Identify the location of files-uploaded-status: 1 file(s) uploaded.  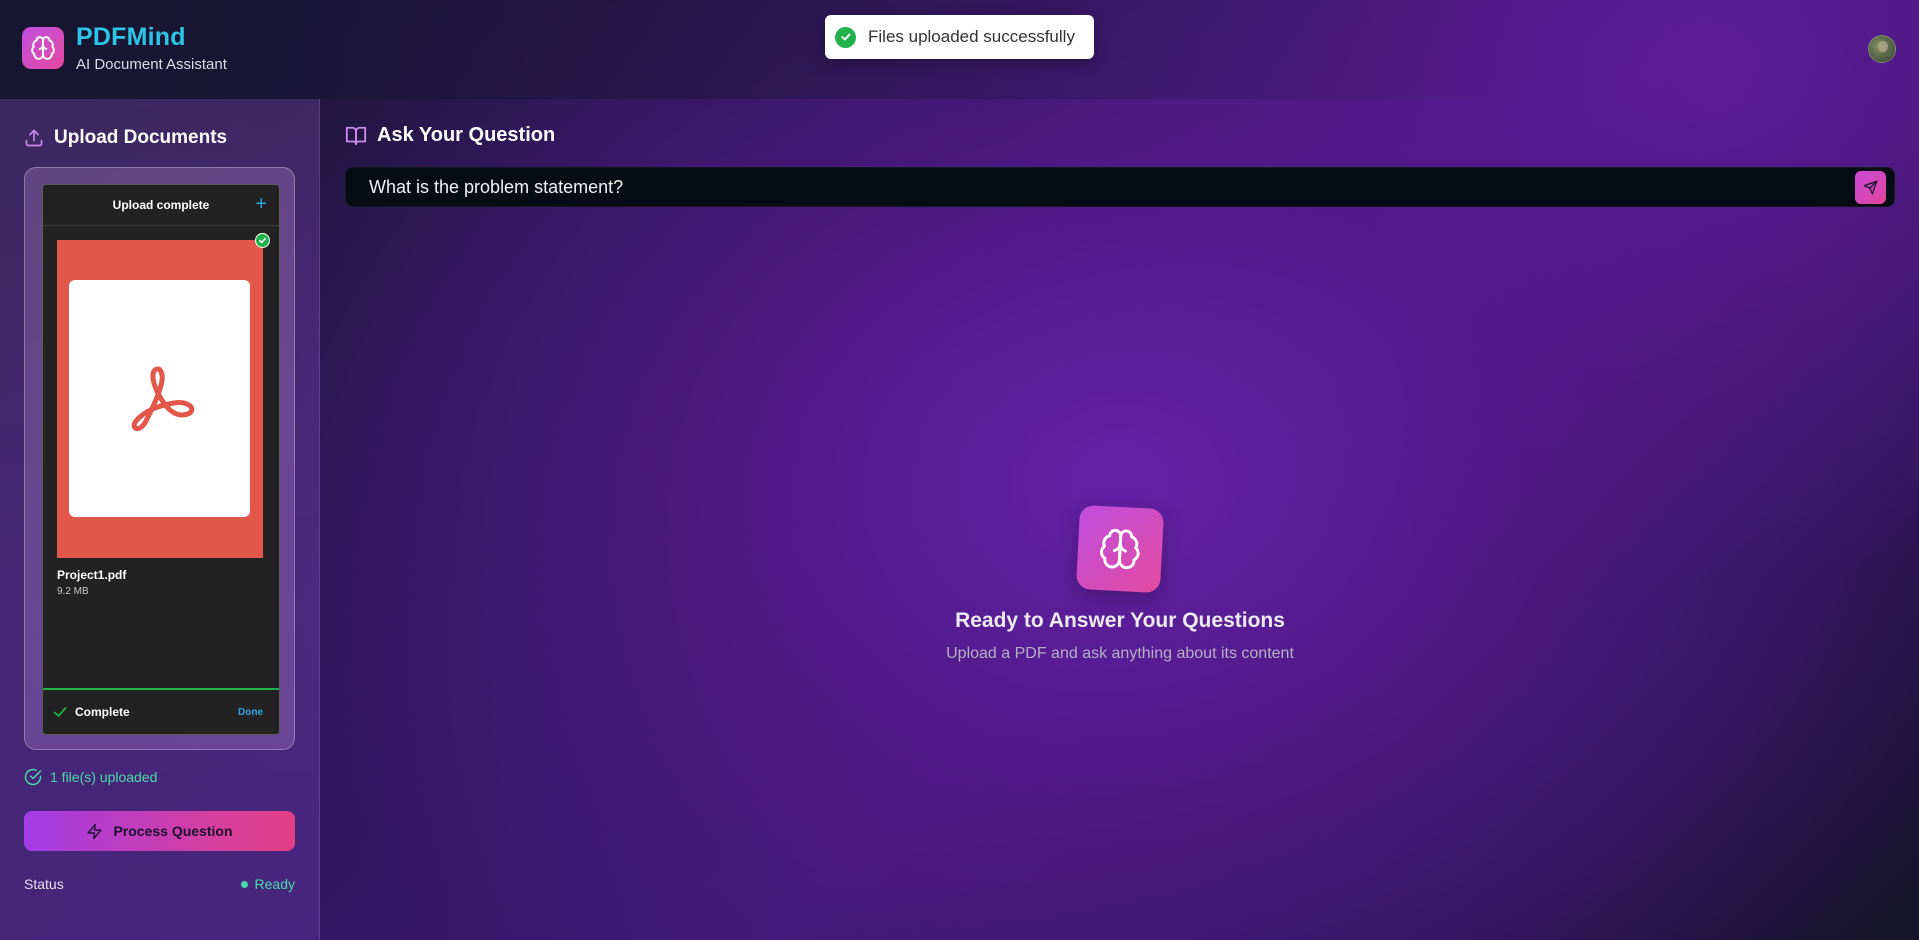
(90, 777).